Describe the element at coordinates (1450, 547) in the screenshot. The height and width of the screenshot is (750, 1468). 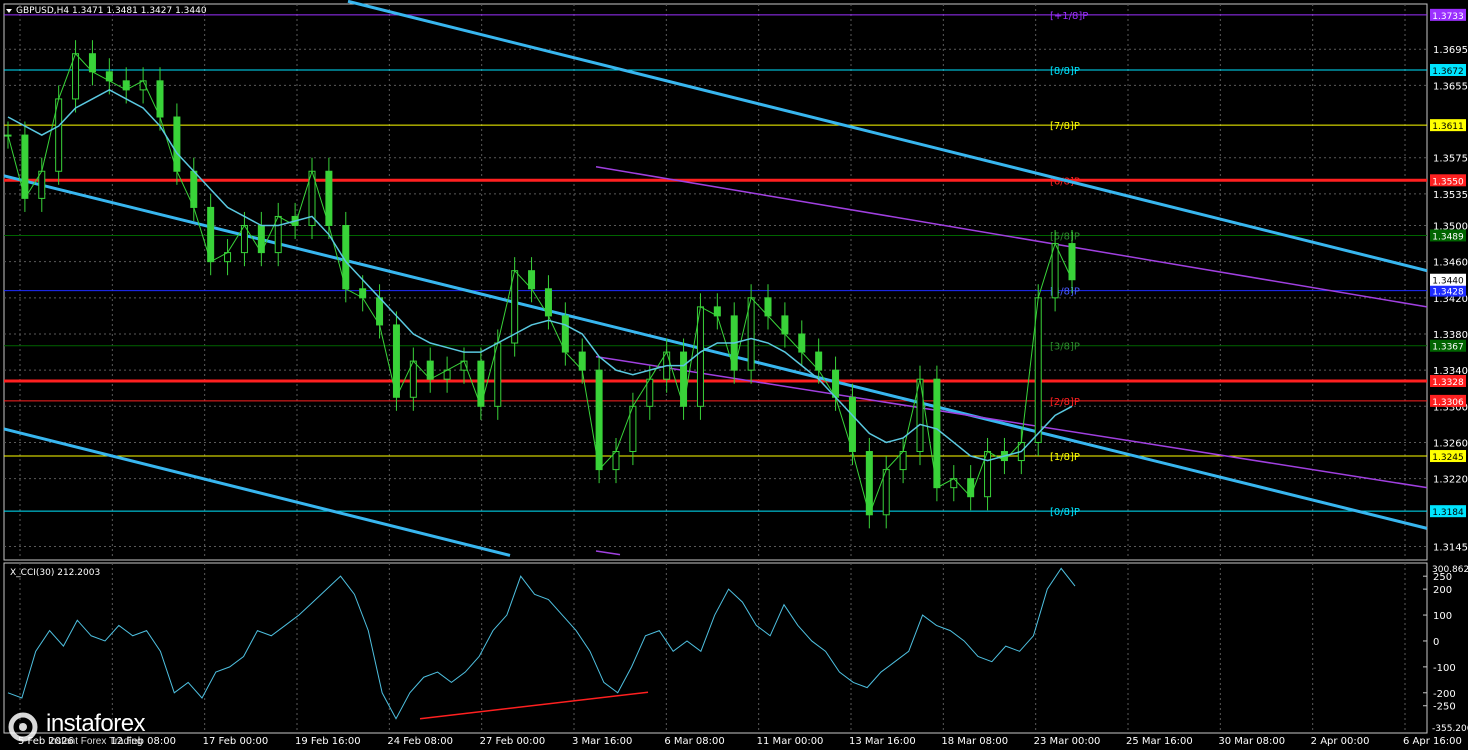
I see `price-tick-label: 1.3145` at that location.